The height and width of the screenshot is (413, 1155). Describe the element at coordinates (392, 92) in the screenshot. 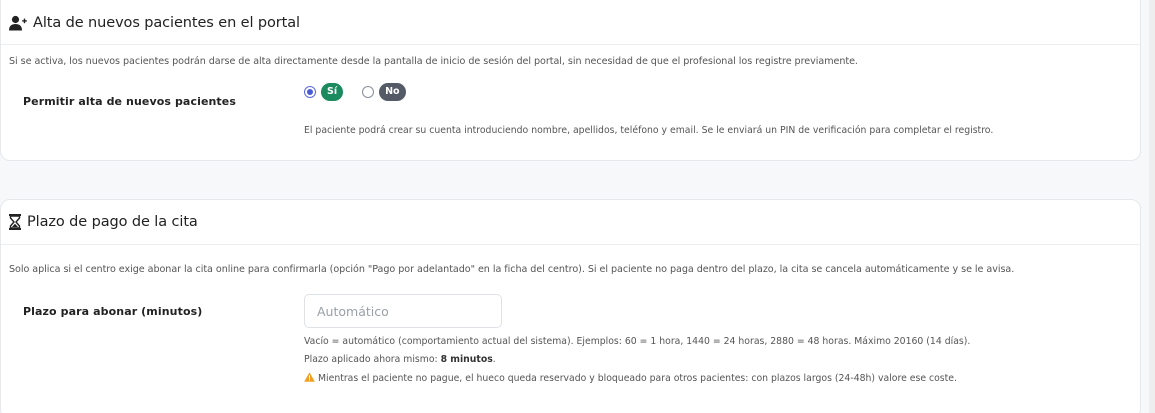

I see `option-no-label: No` at that location.